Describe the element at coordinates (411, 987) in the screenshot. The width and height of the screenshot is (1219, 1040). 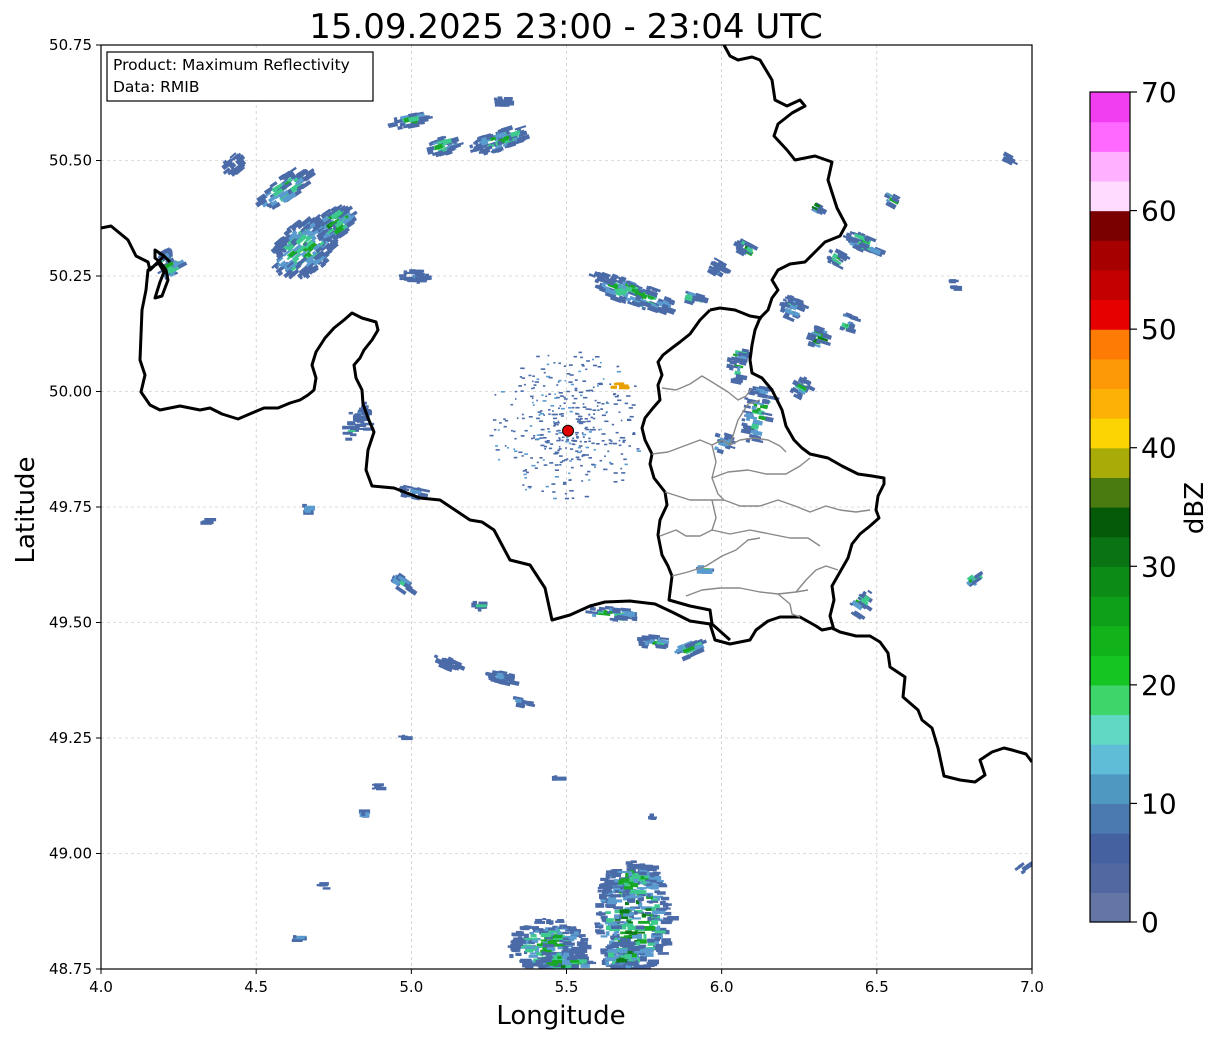
I see `x-tick-label: 5.0` at that location.